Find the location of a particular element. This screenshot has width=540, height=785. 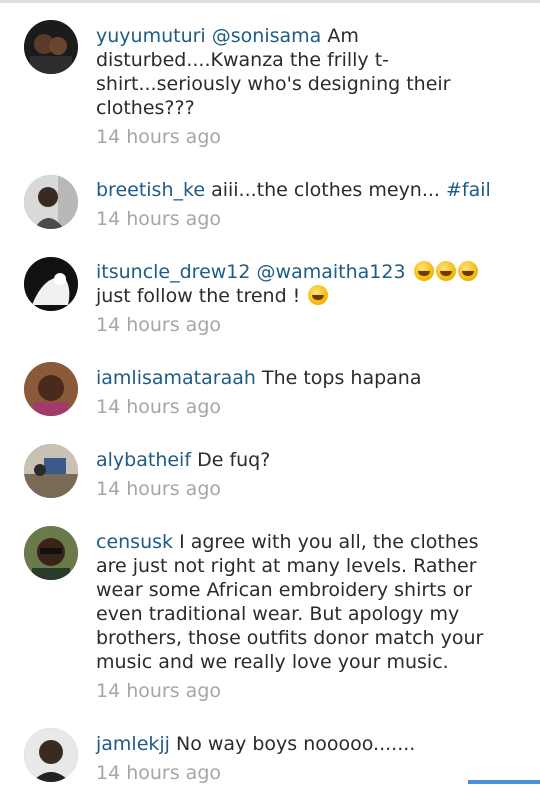

comment-text: just follow the trend ! is located at coordinates (198, 296).